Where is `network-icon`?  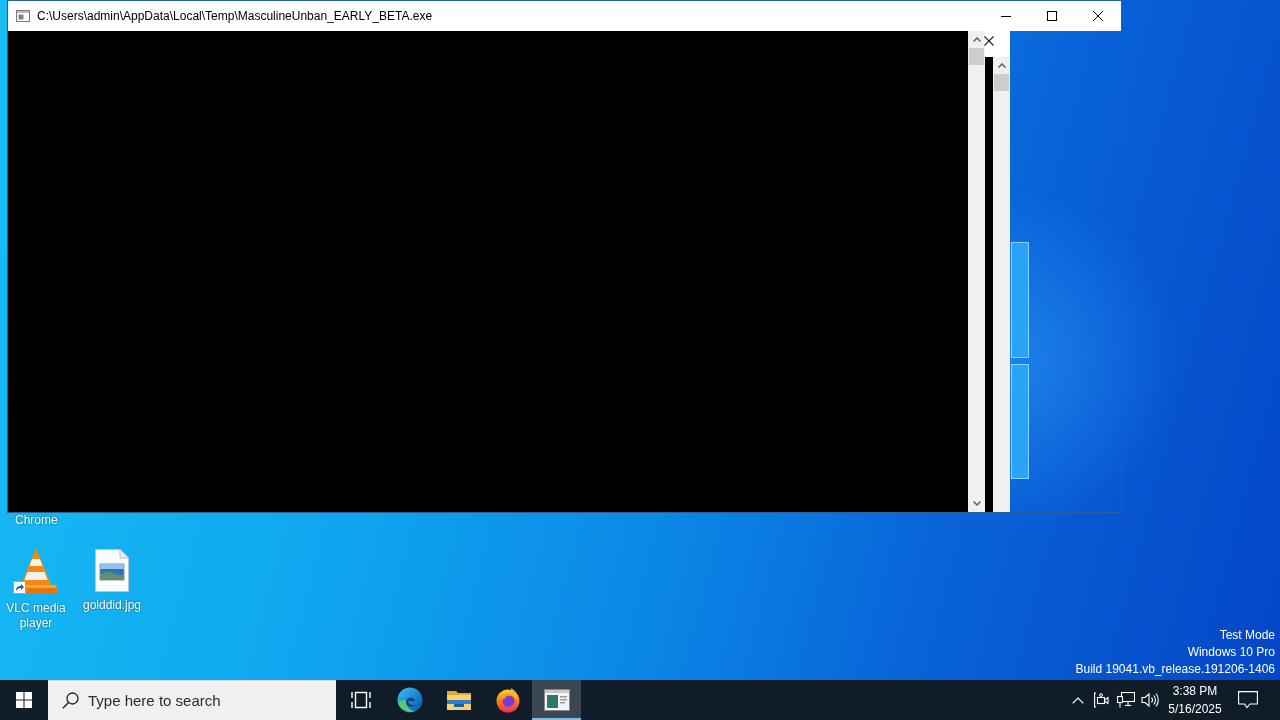 network-icon is located at coordinates (1126, 700).